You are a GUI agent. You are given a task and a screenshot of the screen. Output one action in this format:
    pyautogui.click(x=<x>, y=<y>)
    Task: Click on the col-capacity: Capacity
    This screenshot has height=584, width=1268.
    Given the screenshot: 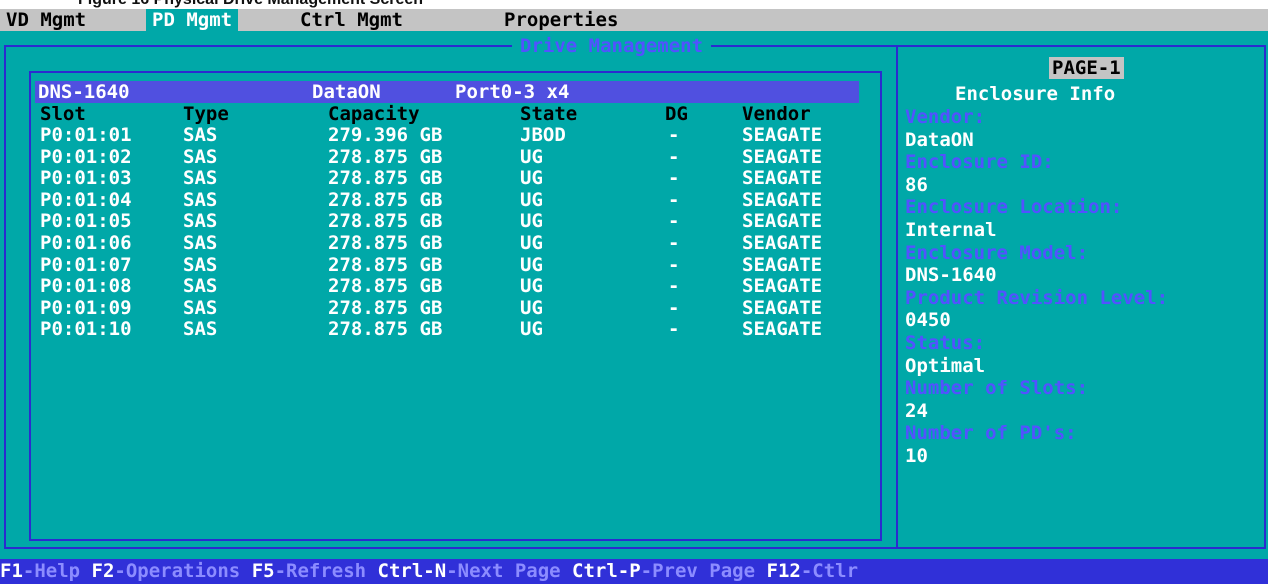 What is the action you would take?
    pyautogui.click(x=374, y=114)
    